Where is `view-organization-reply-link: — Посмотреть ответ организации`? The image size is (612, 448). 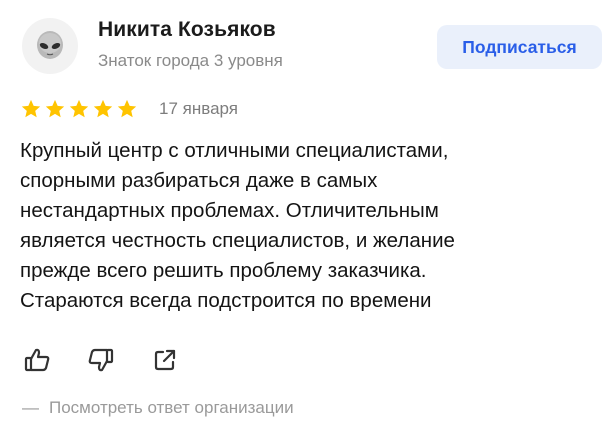 view-organization-reply-link: — Посмотреть ответ организации is located at coordinates (158, 408).